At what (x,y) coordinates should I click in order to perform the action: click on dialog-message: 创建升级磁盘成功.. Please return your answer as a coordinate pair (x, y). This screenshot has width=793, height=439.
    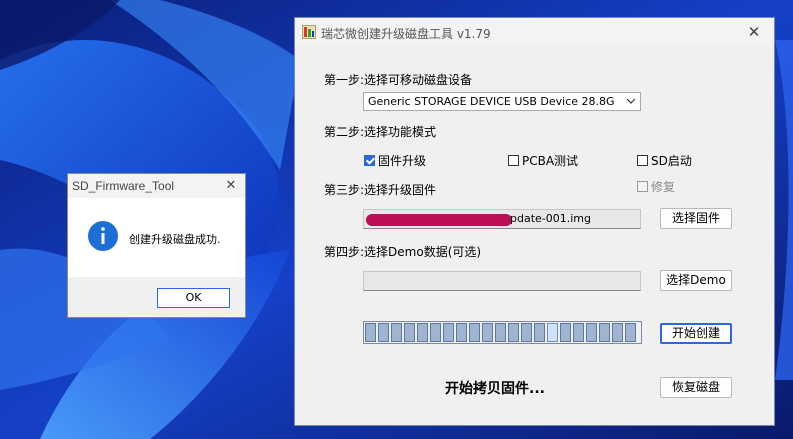
    Looking at the image, I should click on (175, 239).